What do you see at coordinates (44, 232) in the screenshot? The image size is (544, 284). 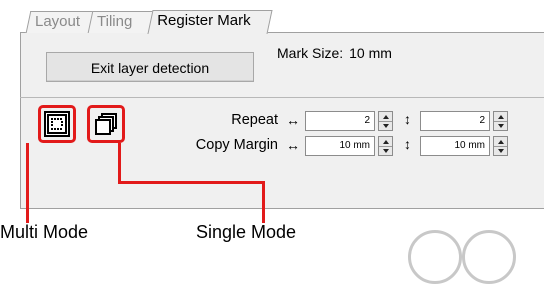 I see `multi-mode-caption: Multi Mode` at bounding box center [44, 232].